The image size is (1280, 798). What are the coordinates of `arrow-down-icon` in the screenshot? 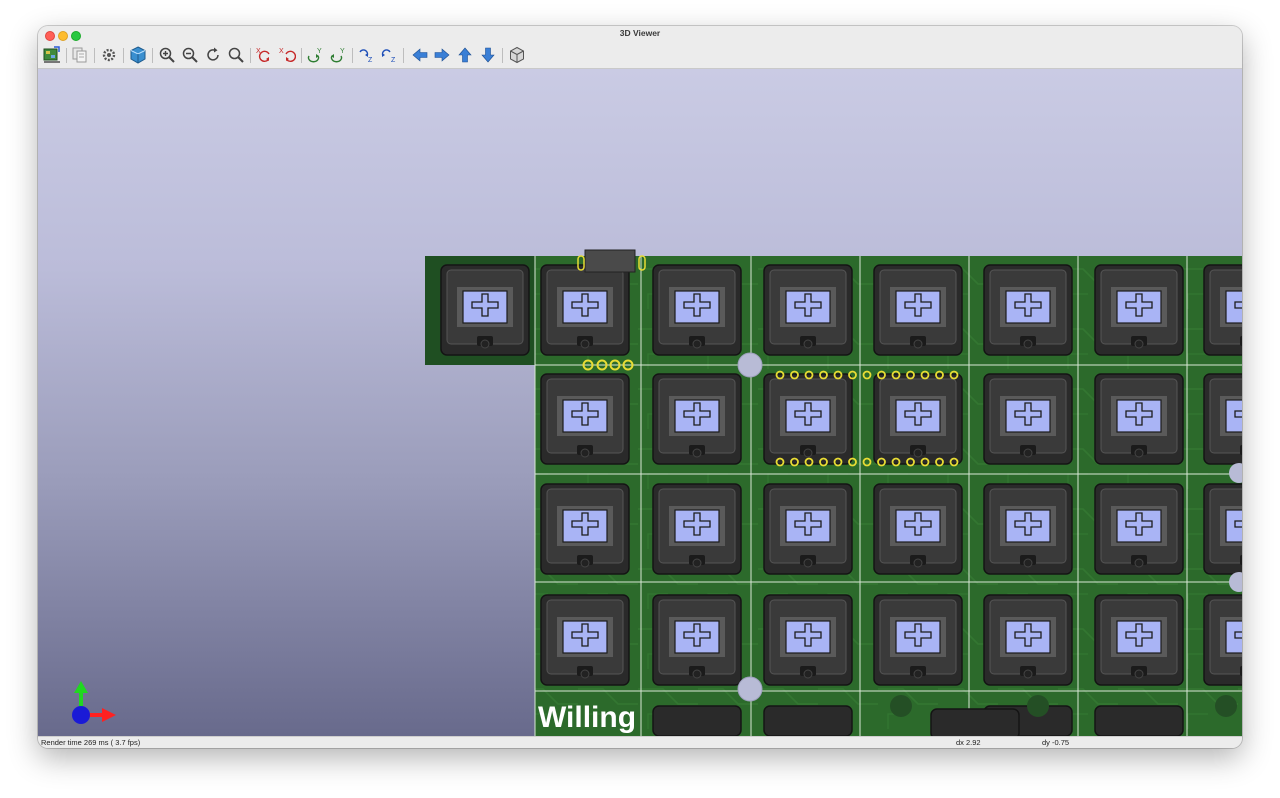 It's located at (488, 55).